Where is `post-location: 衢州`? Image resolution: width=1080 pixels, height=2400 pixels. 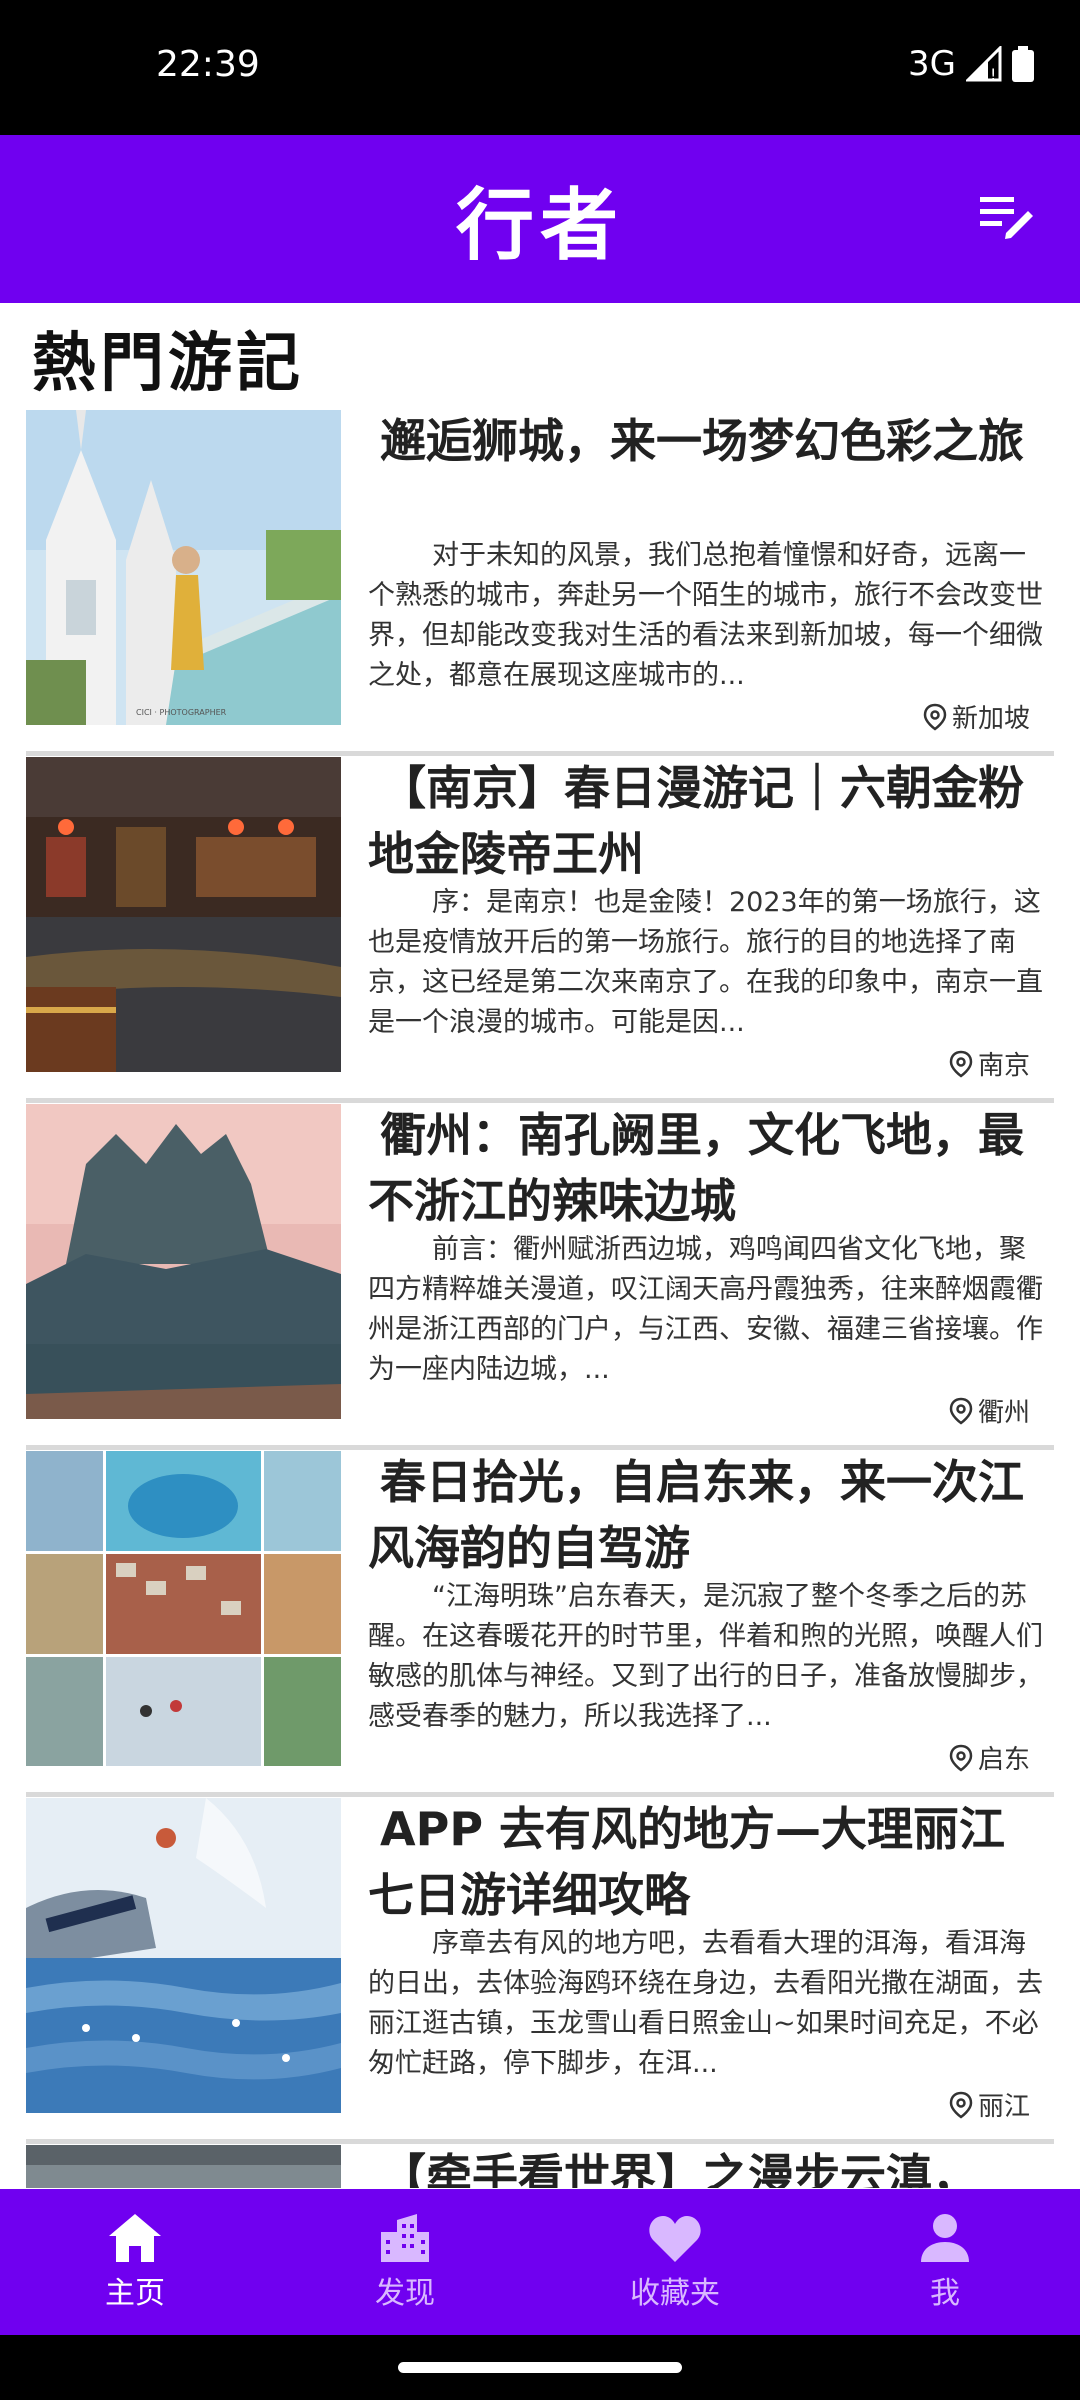 post-location: 衢州 is located at coordinates (989, 1410).